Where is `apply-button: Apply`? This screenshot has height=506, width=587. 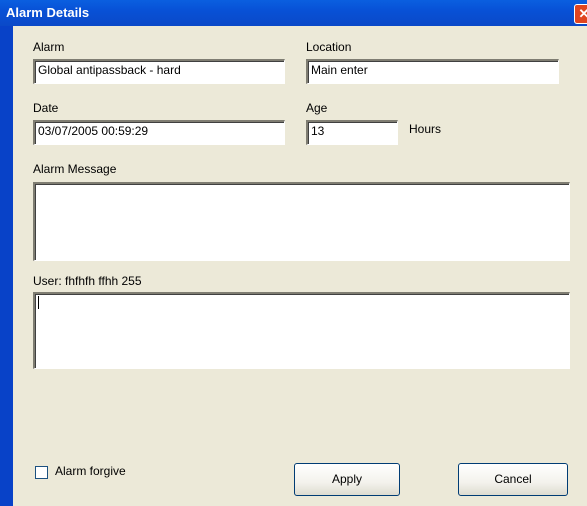 apply-button: Apply is located at coordinates (347, 479).